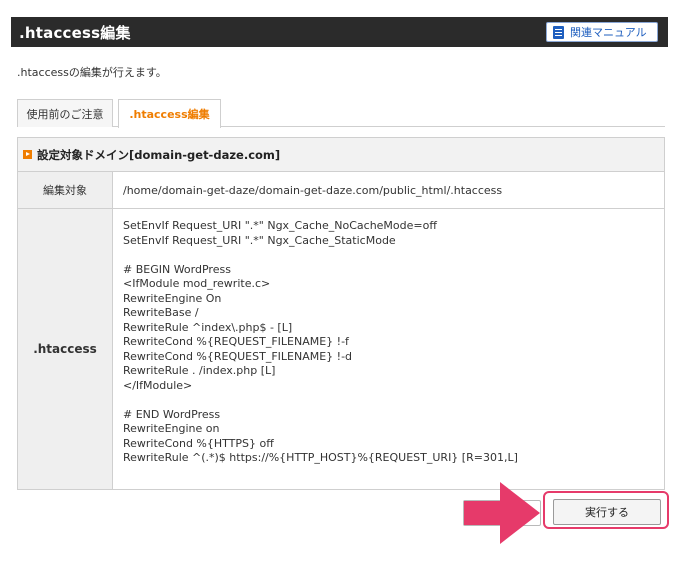 This screenshot has height=570, width=680. Describe the element at coordinates (159, 154) in the screenshot. I see `target-domain-heading: 設定対象ドメイン[domain-get-daze.com]` at that location.